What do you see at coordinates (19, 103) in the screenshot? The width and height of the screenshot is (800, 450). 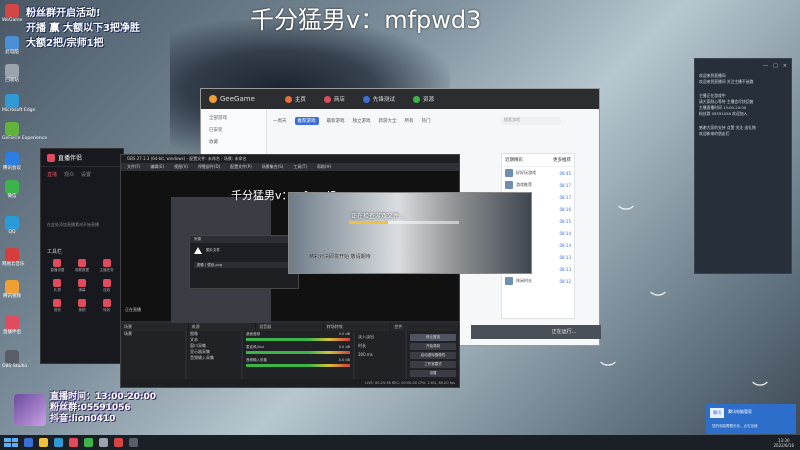 I see `desktop-icon: Microsoft Edge` at bounding box center [19, 103].